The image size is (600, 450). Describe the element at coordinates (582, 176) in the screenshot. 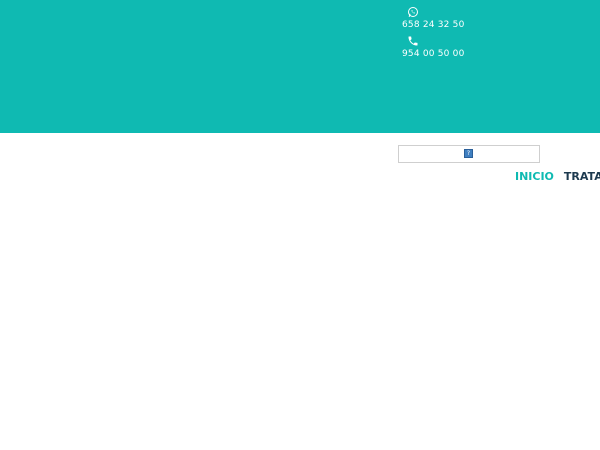

I see `nav-item-tratamientos: TRATAM` at that location.